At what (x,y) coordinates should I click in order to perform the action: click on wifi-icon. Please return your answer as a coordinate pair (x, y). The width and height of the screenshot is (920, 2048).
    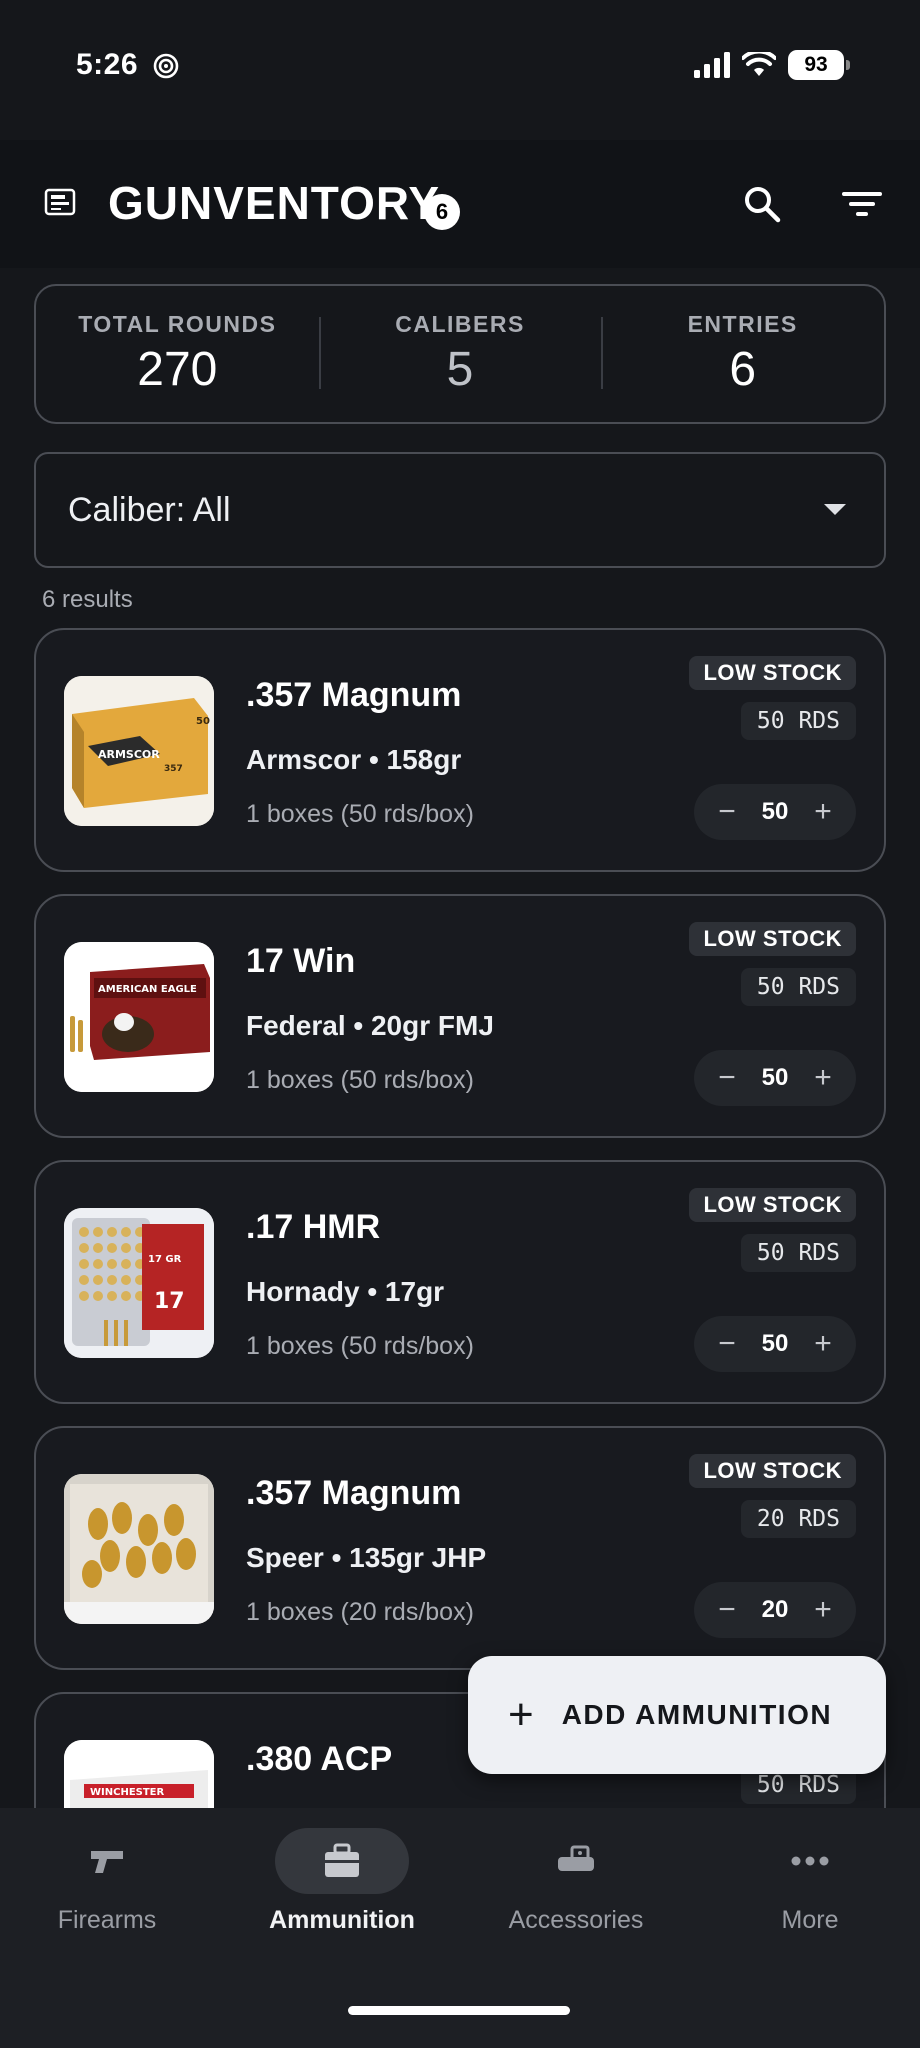
    Looking at the image, I should click on (759, 64).